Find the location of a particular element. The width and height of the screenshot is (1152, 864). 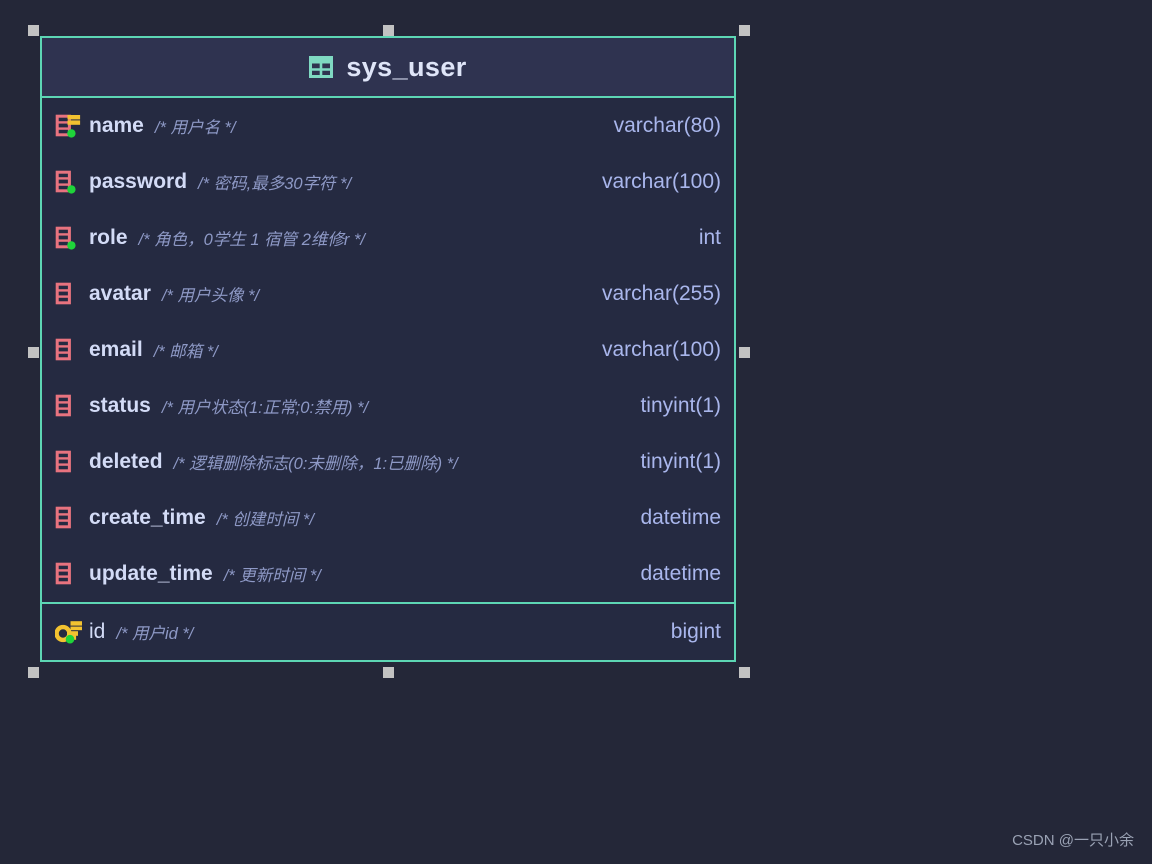

field-name: name is located at coordinates (116, 125).